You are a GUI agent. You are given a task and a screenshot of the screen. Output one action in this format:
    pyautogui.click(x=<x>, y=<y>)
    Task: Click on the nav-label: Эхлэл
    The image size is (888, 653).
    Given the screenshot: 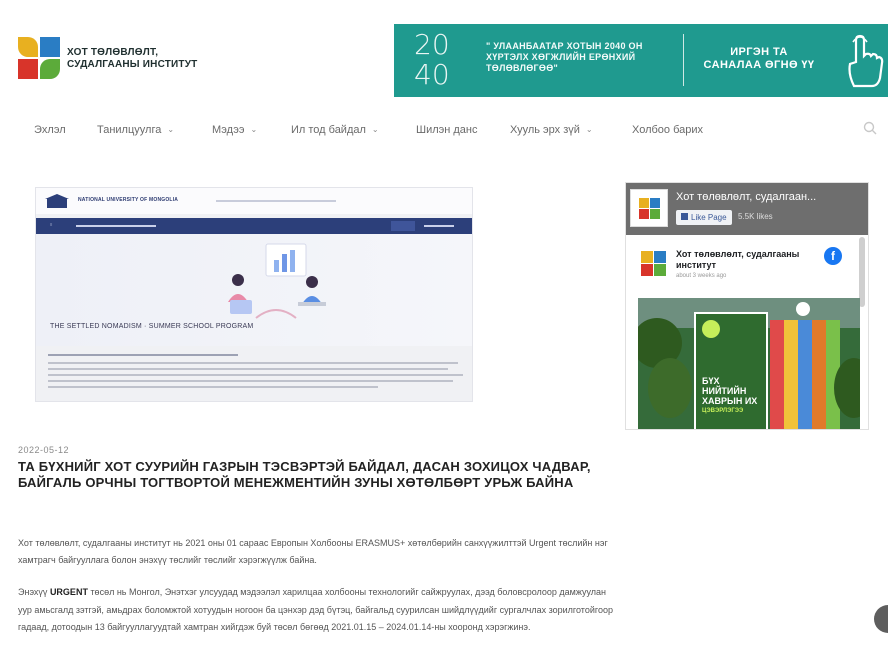 What is the action you would take?
    pyautogui.click(x=50, y=130)
    